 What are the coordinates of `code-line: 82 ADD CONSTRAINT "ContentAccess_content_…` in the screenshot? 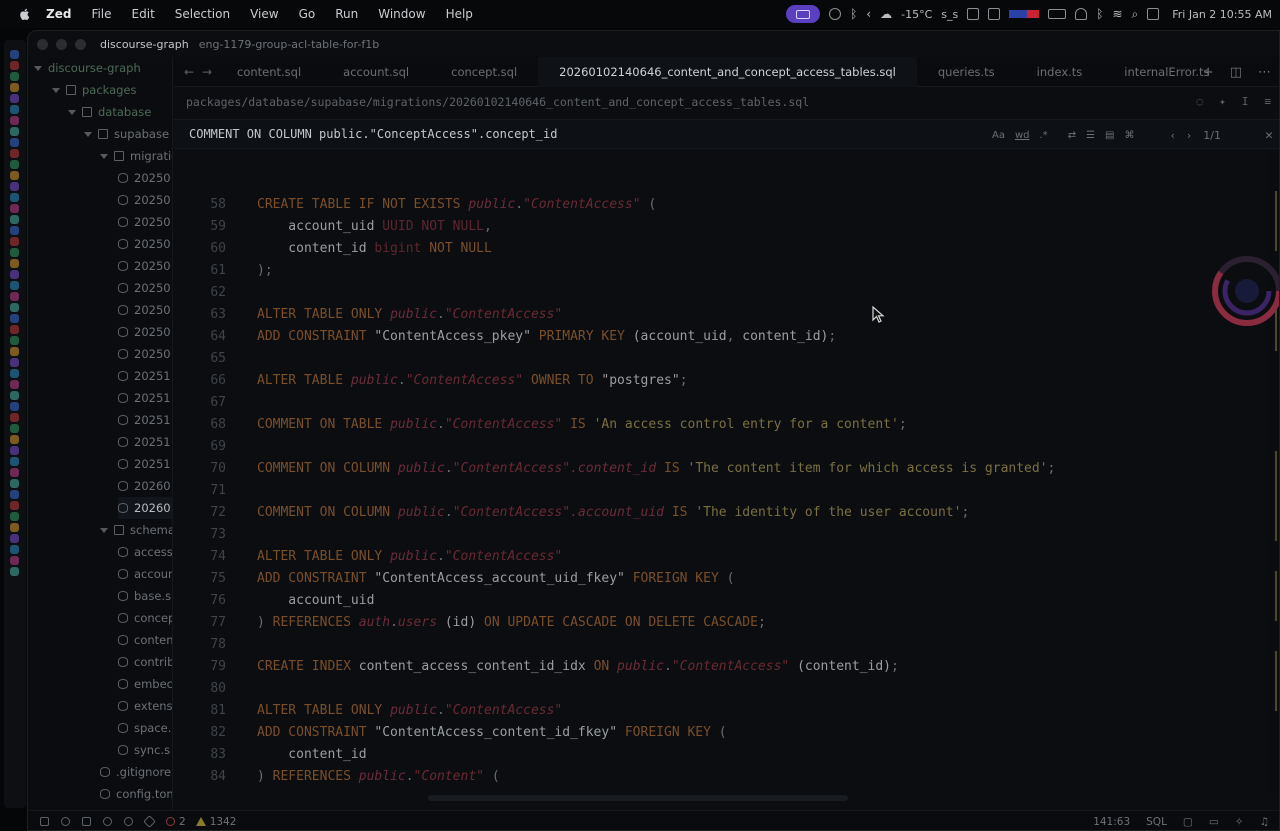 It's located at (721, 732).